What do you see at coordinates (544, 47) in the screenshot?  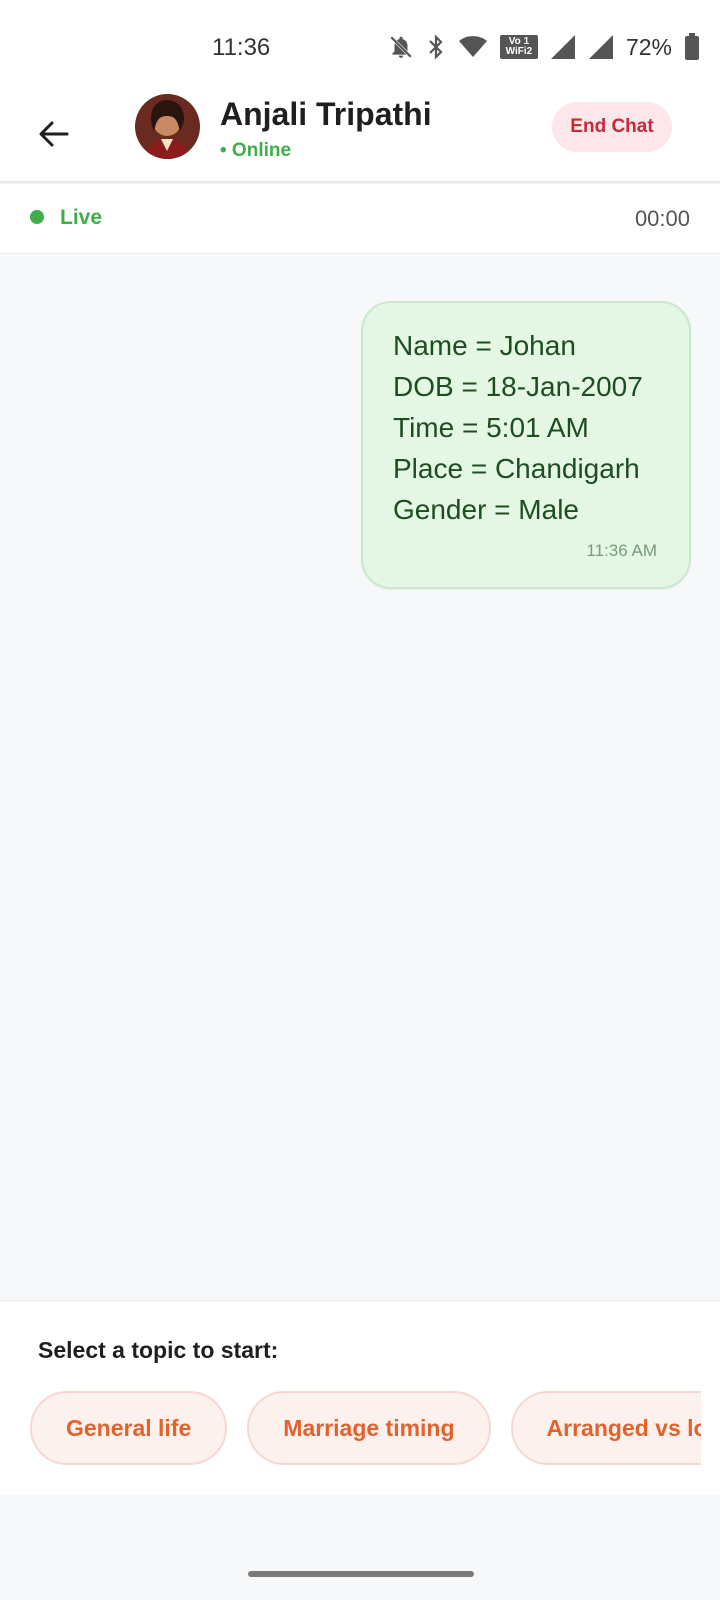 I see `status-icons: Vo 1 WiFi2 72%` at bounding box center [544, 47].